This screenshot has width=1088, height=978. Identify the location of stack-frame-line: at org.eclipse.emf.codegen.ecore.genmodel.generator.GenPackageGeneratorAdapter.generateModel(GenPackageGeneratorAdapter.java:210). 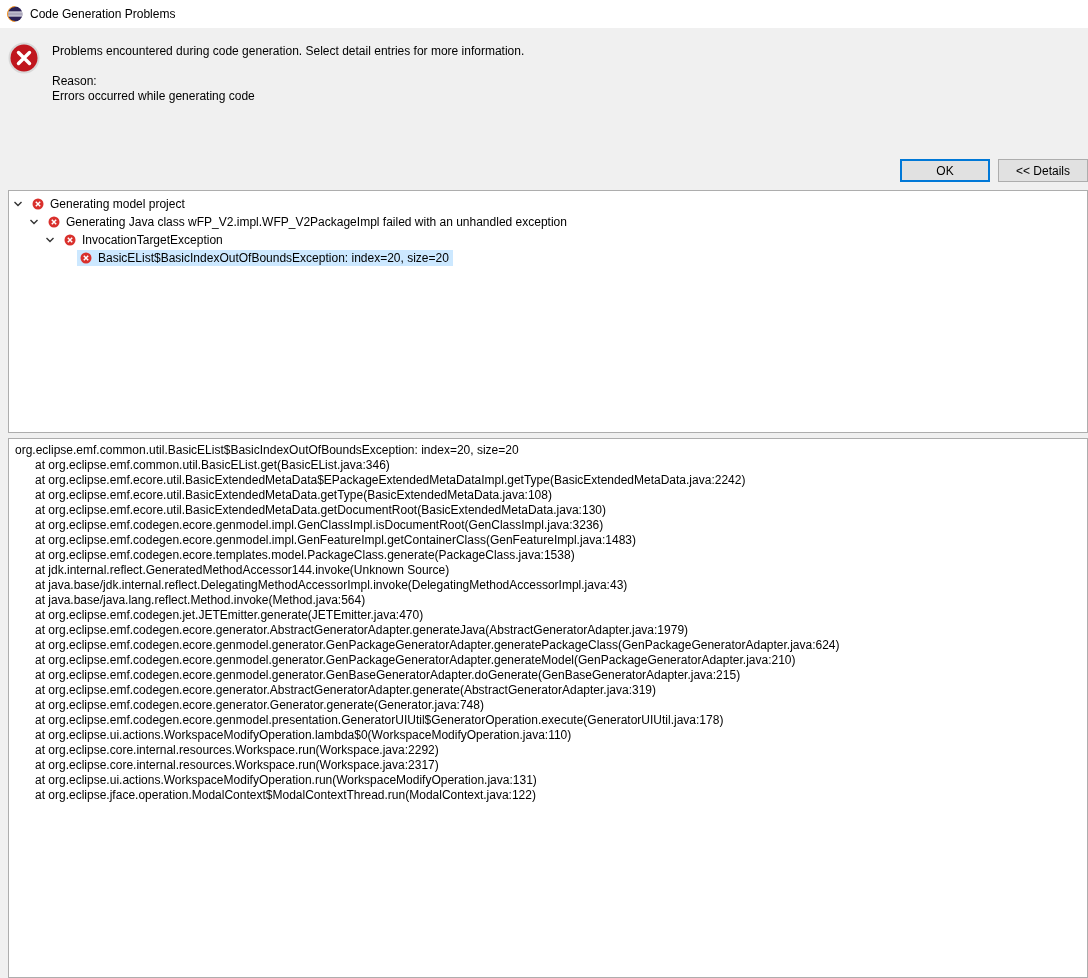
(415, 660).